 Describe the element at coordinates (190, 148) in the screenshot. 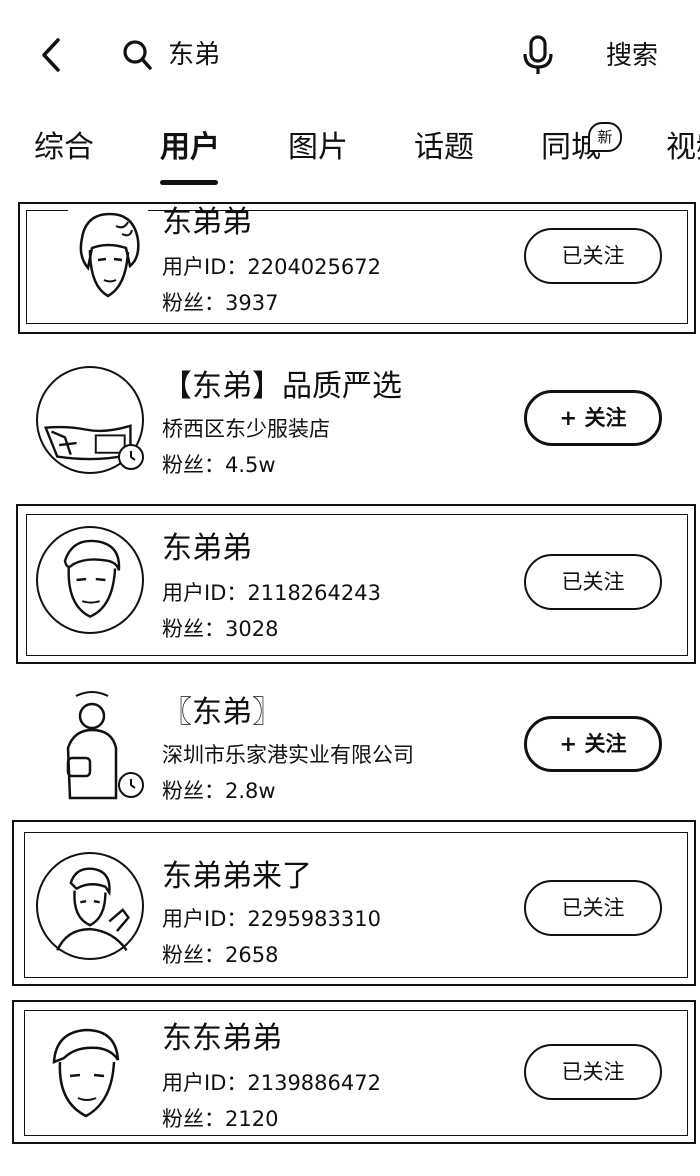

I see `tab-users: 用户` at that location.